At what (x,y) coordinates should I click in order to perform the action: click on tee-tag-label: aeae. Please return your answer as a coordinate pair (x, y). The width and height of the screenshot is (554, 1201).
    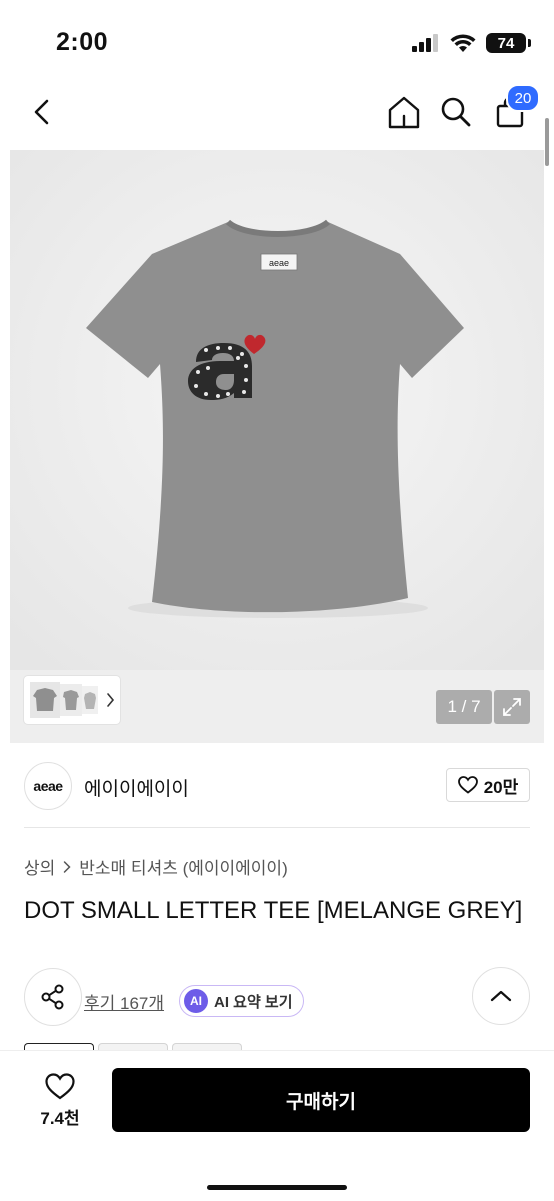
    Looking at the image, I should click on (279, 263).